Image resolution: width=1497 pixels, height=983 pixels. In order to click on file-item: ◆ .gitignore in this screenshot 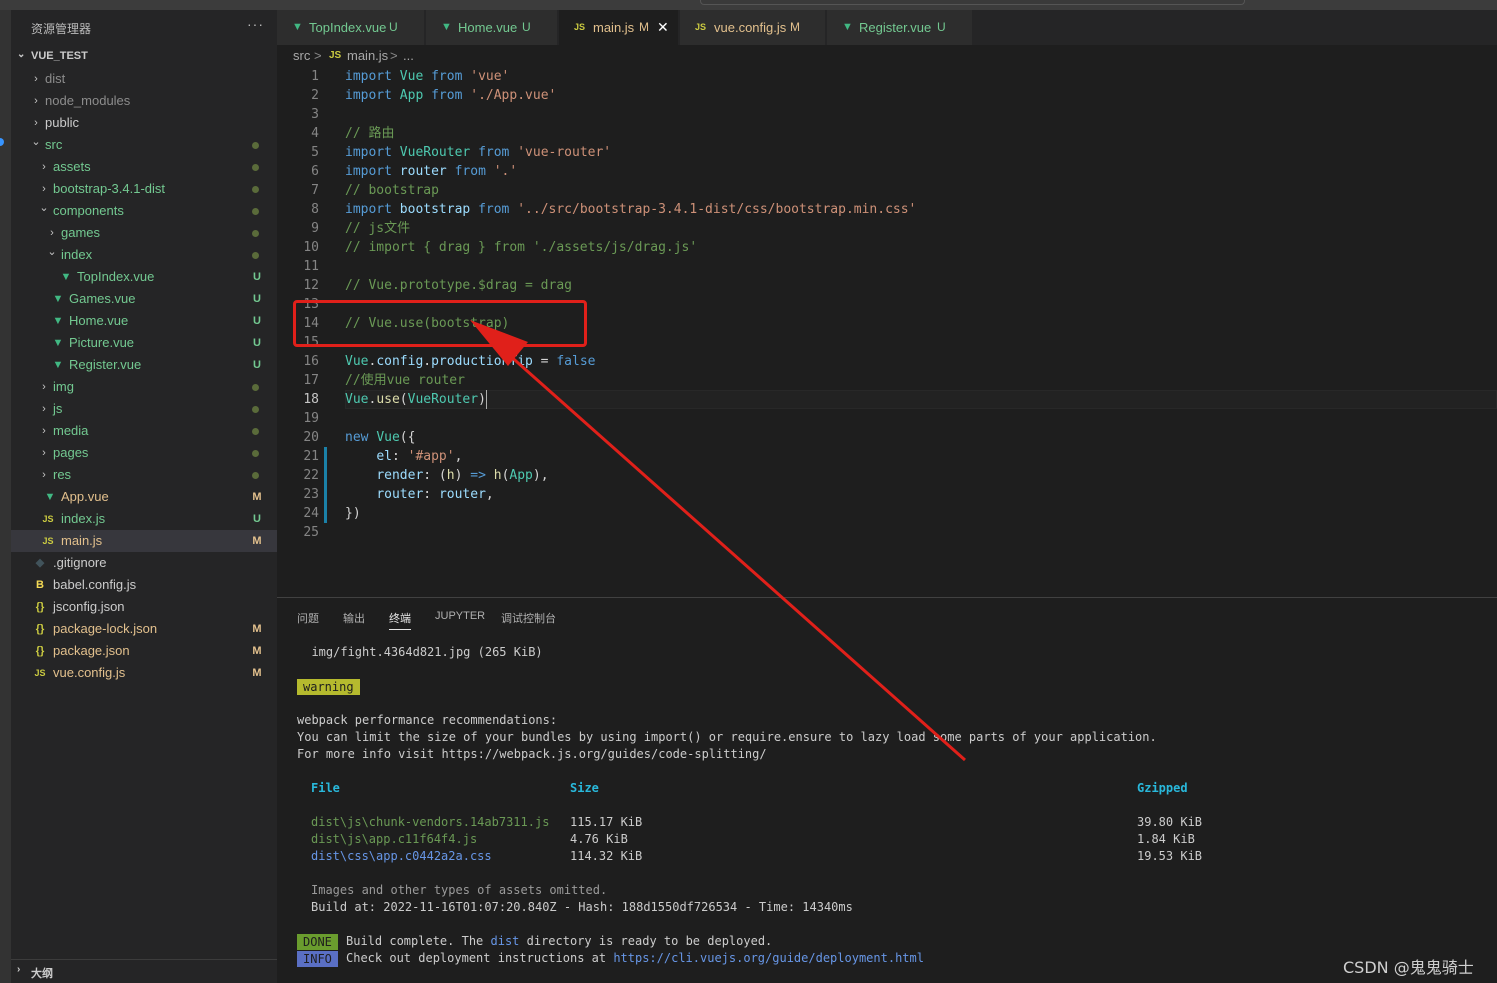, I will do `click(144, 563)`.